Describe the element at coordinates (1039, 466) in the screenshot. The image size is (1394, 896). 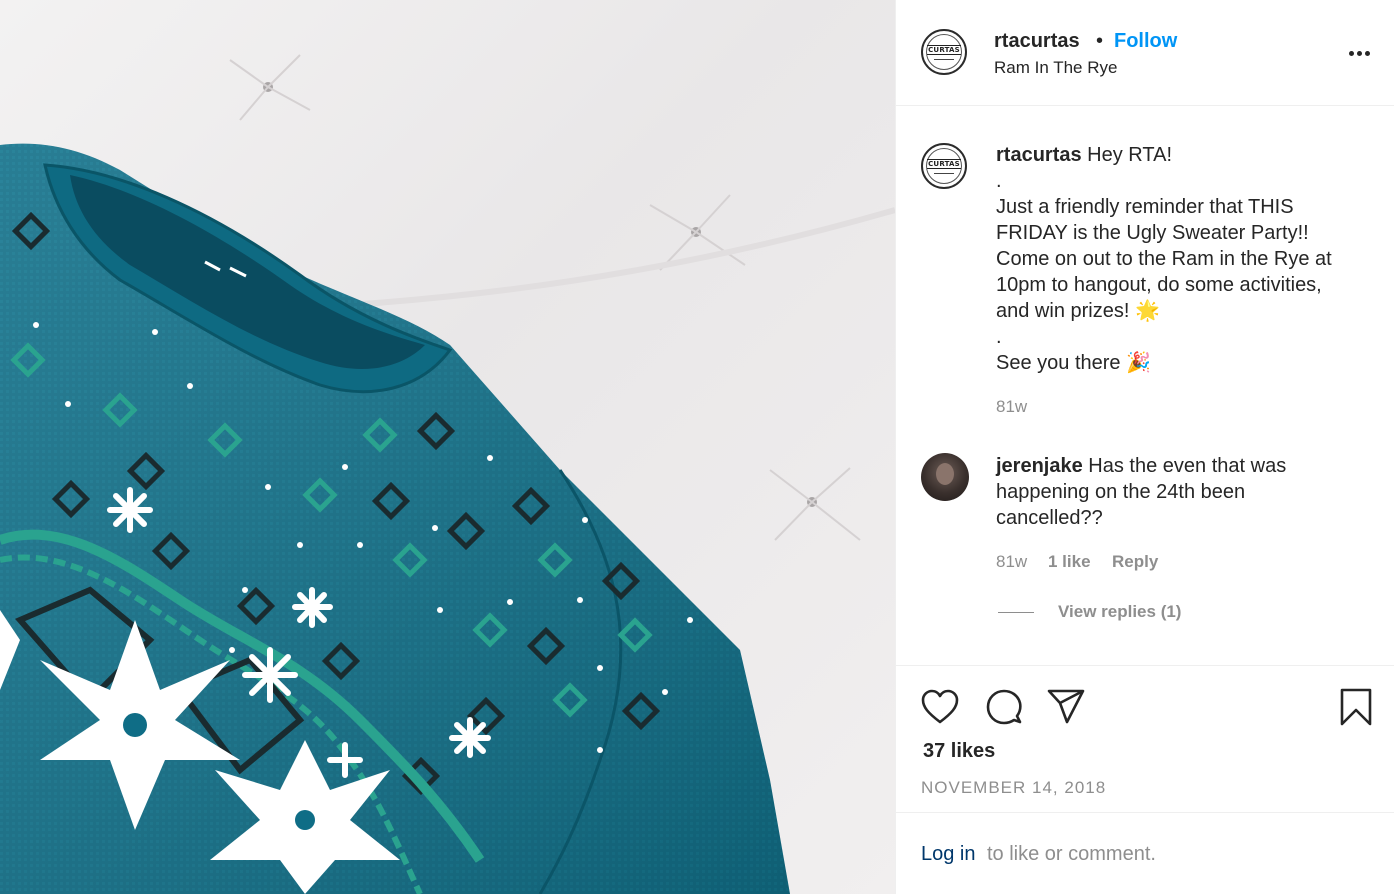
I see `commenter-username: jerenjake` at that location.